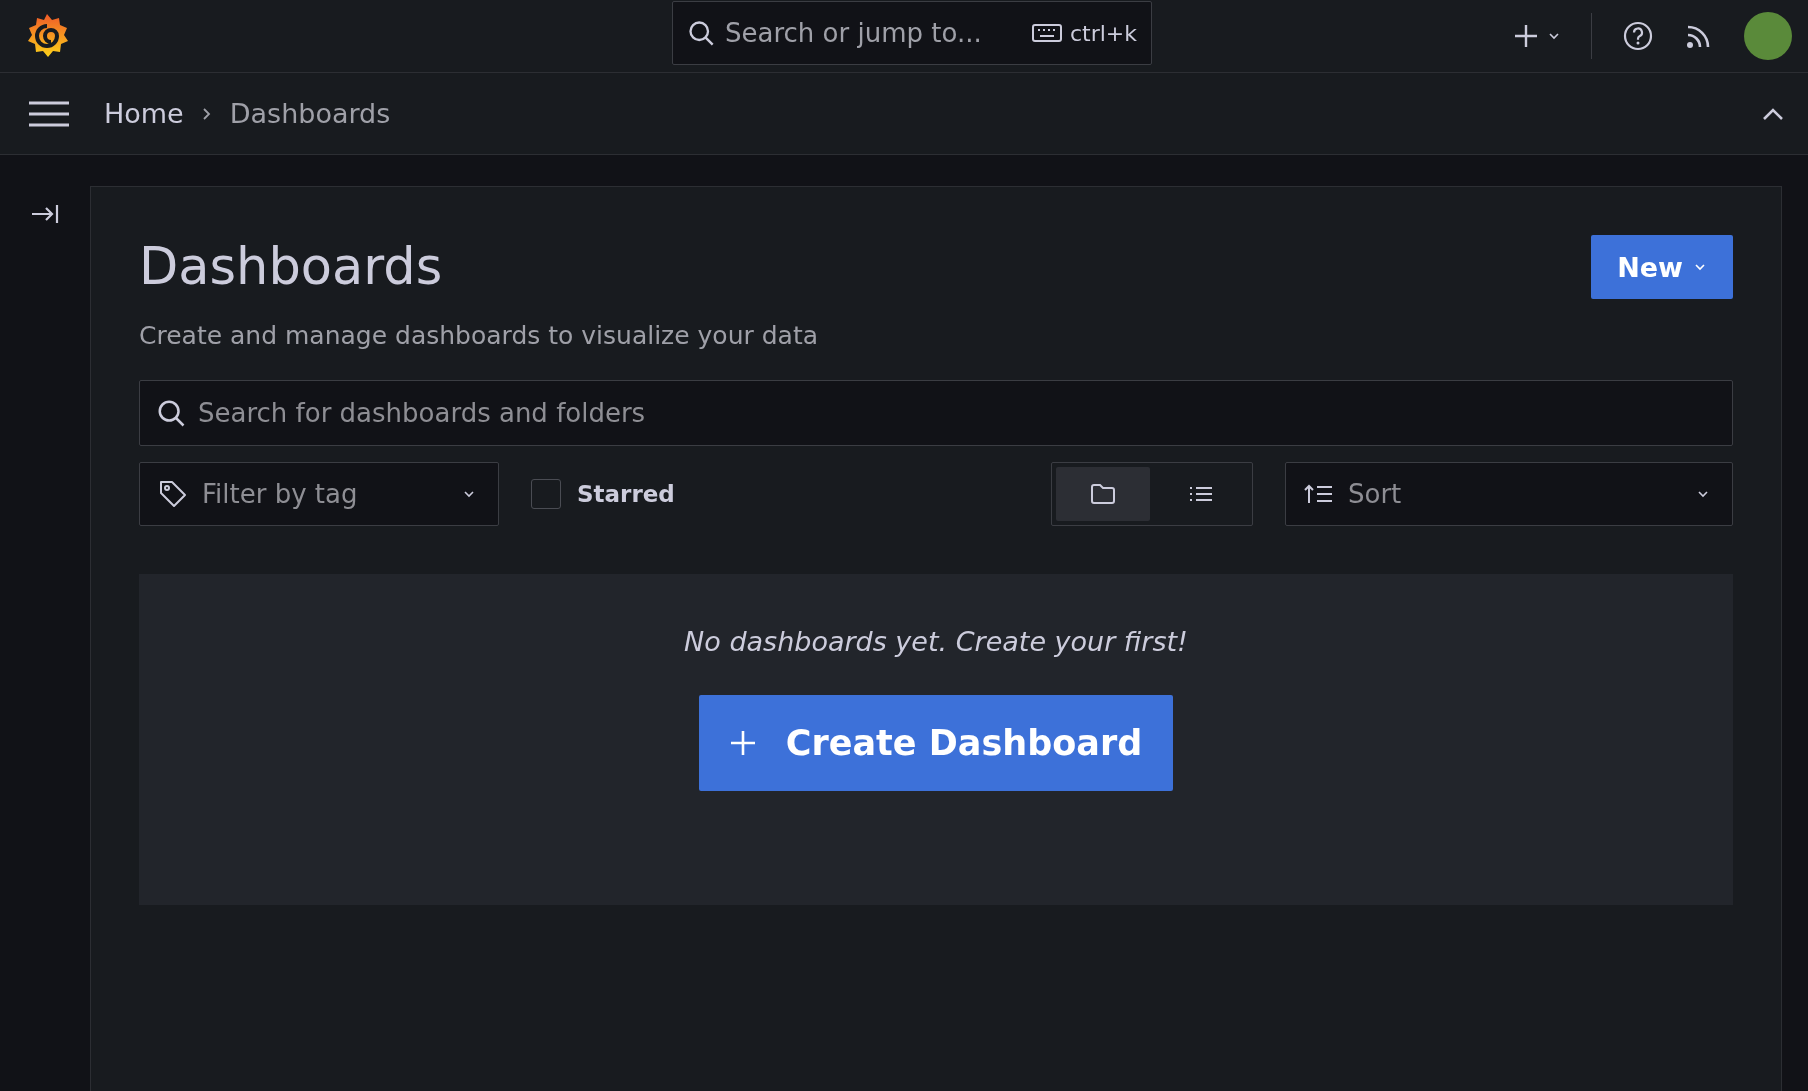 The image size is (1808, 1091). I want to click on help-icon, so click(1638, 36).